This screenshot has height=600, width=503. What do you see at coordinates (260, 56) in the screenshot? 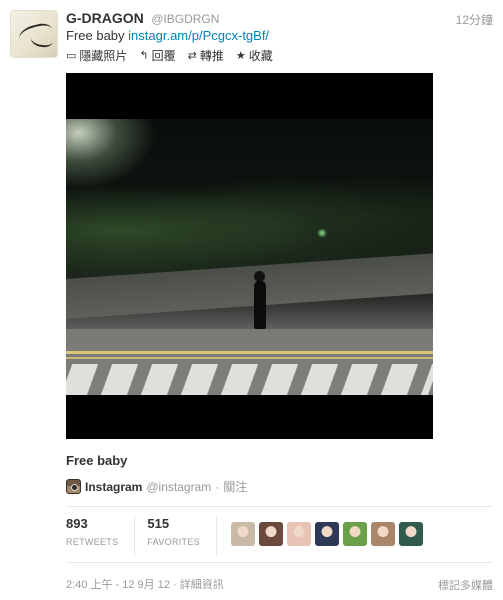
I see `favorite-label: 收藏` at bounding box center [260, 56].